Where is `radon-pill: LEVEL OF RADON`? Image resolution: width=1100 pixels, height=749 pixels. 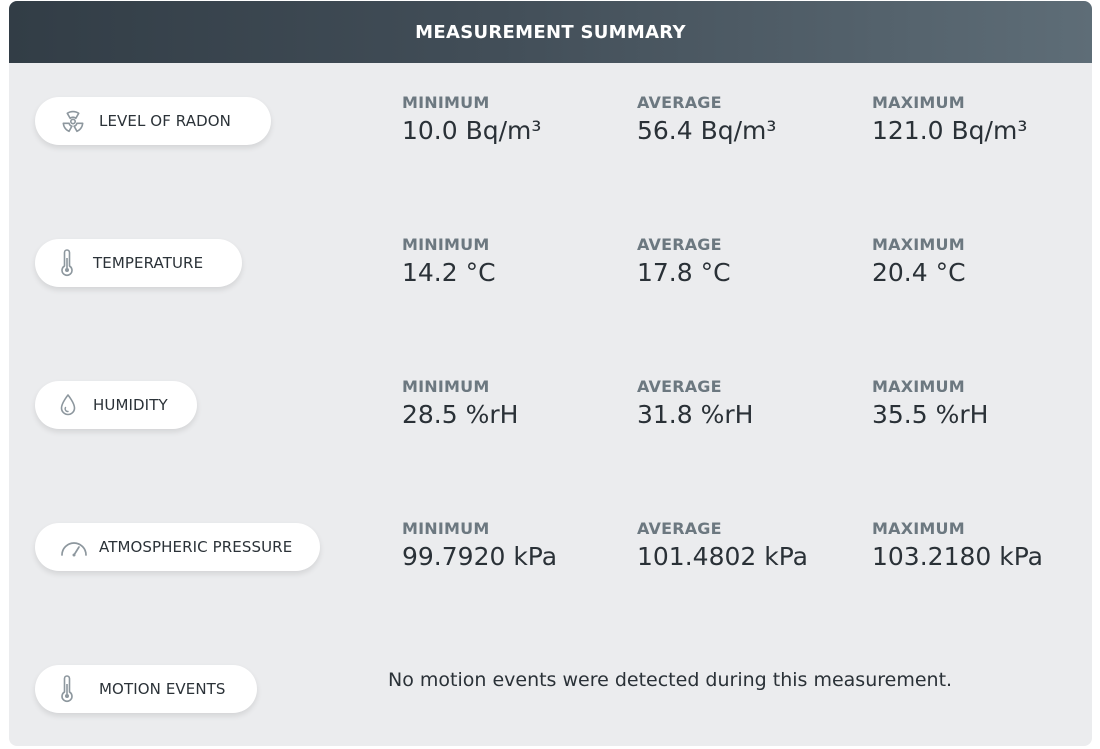 radon-pill: LEVEL OF RADON is located at coordinates (153, 121).